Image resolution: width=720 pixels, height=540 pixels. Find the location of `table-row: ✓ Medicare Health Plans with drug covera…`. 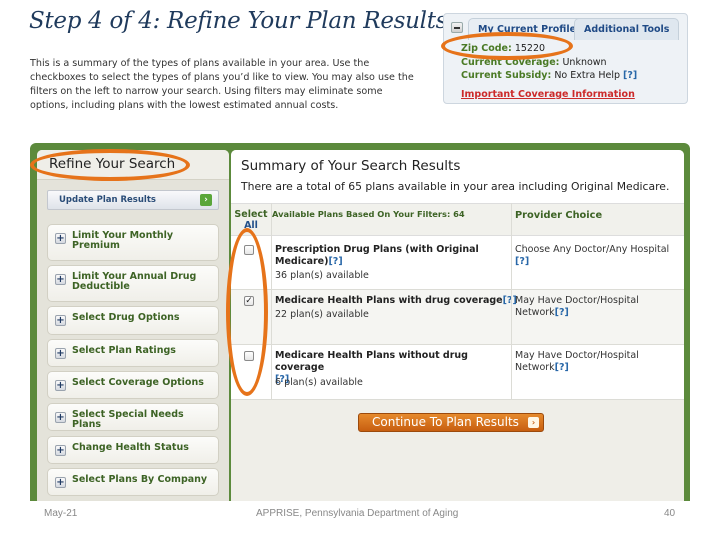

table-row: ✓ Medicare Health Plans with drug covera… is located at coordinates (457, 317).